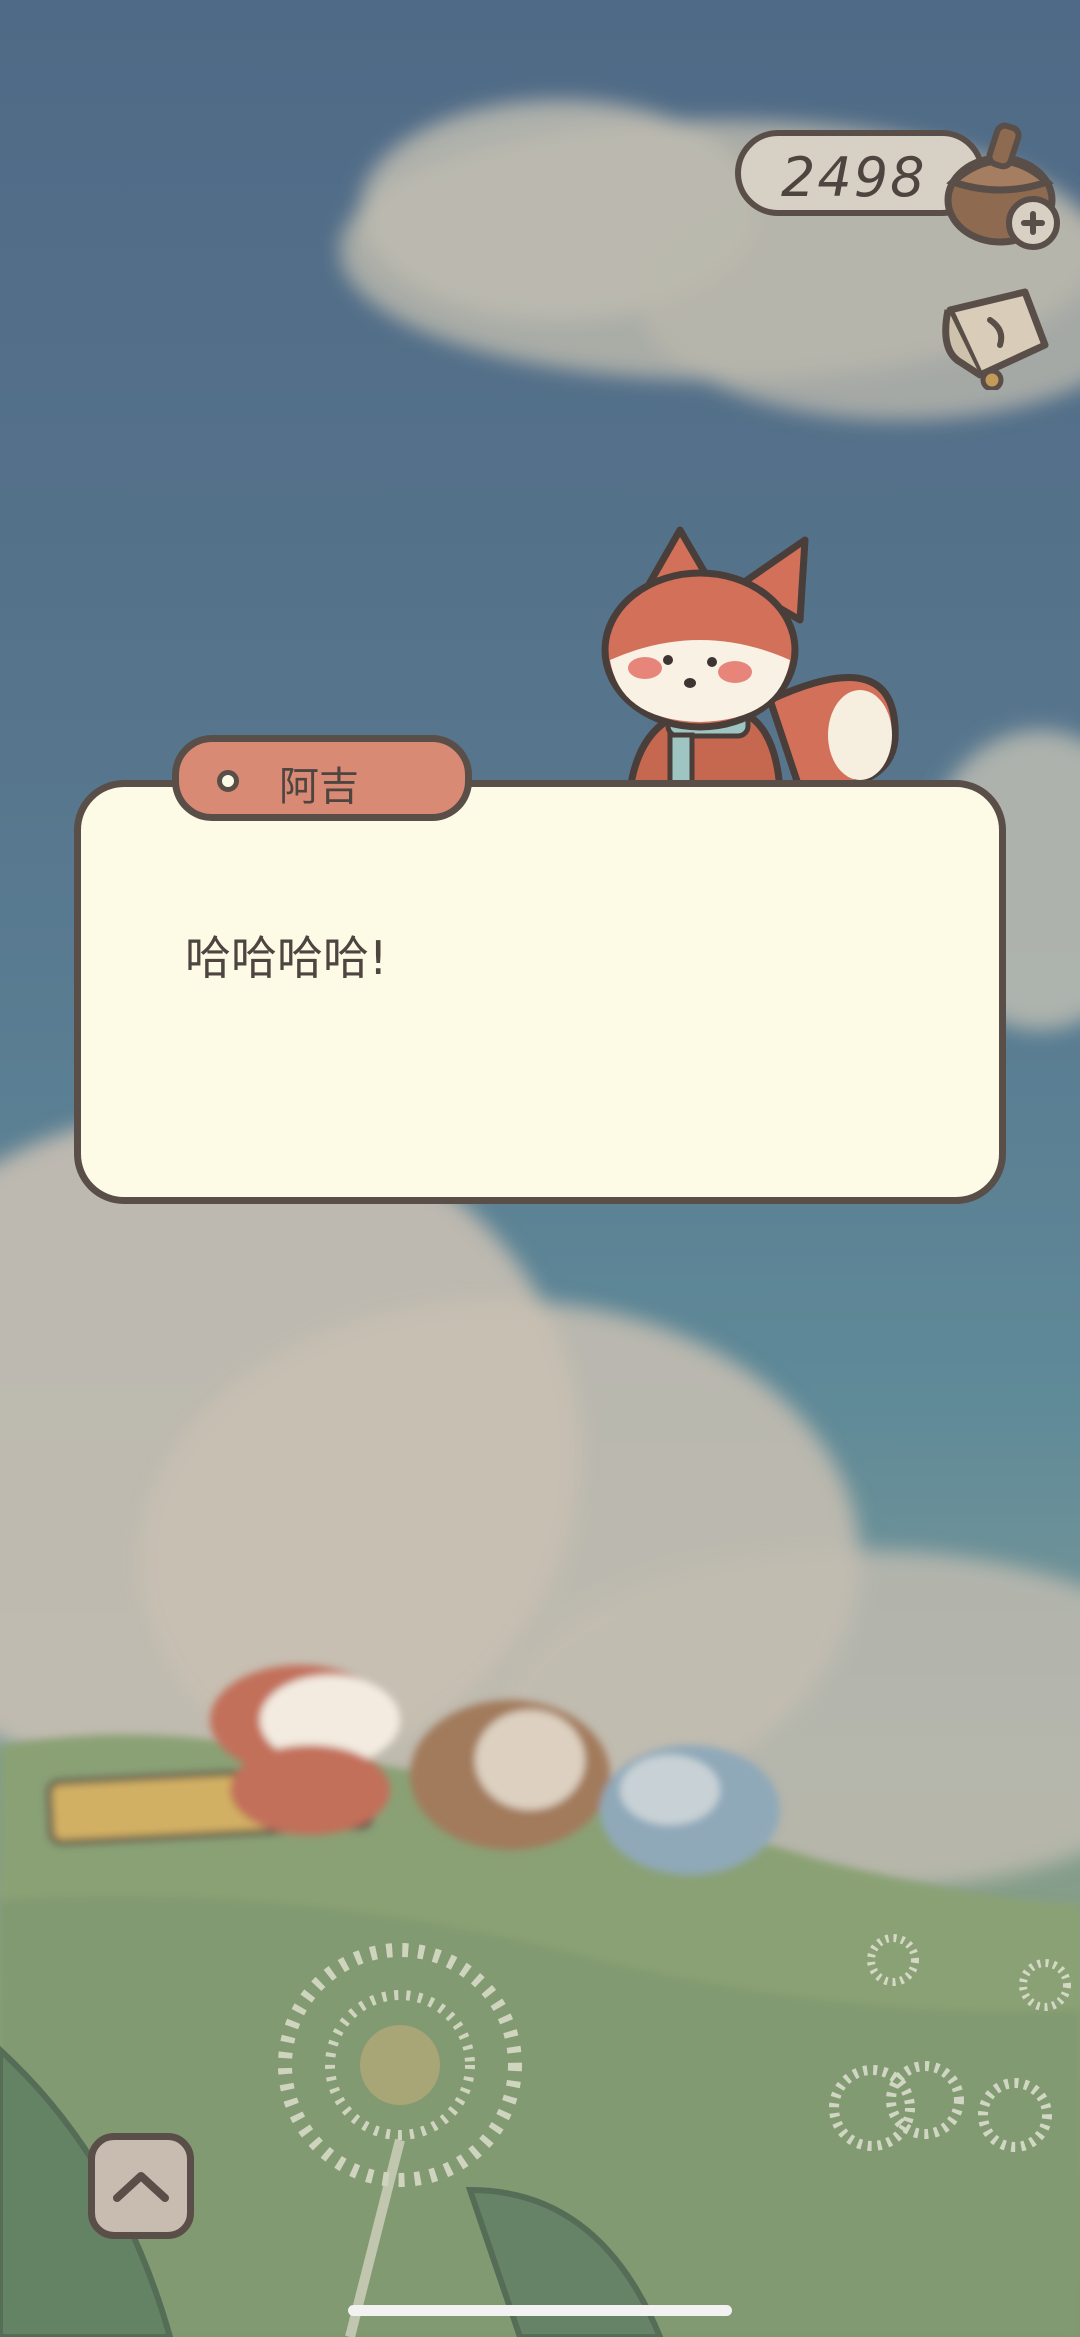 This screenshot has height=2337, width=1080. What do you see at coordinates (995, 330) in the screenshot?
I see `shop-button` at bounding box center [995, 330].